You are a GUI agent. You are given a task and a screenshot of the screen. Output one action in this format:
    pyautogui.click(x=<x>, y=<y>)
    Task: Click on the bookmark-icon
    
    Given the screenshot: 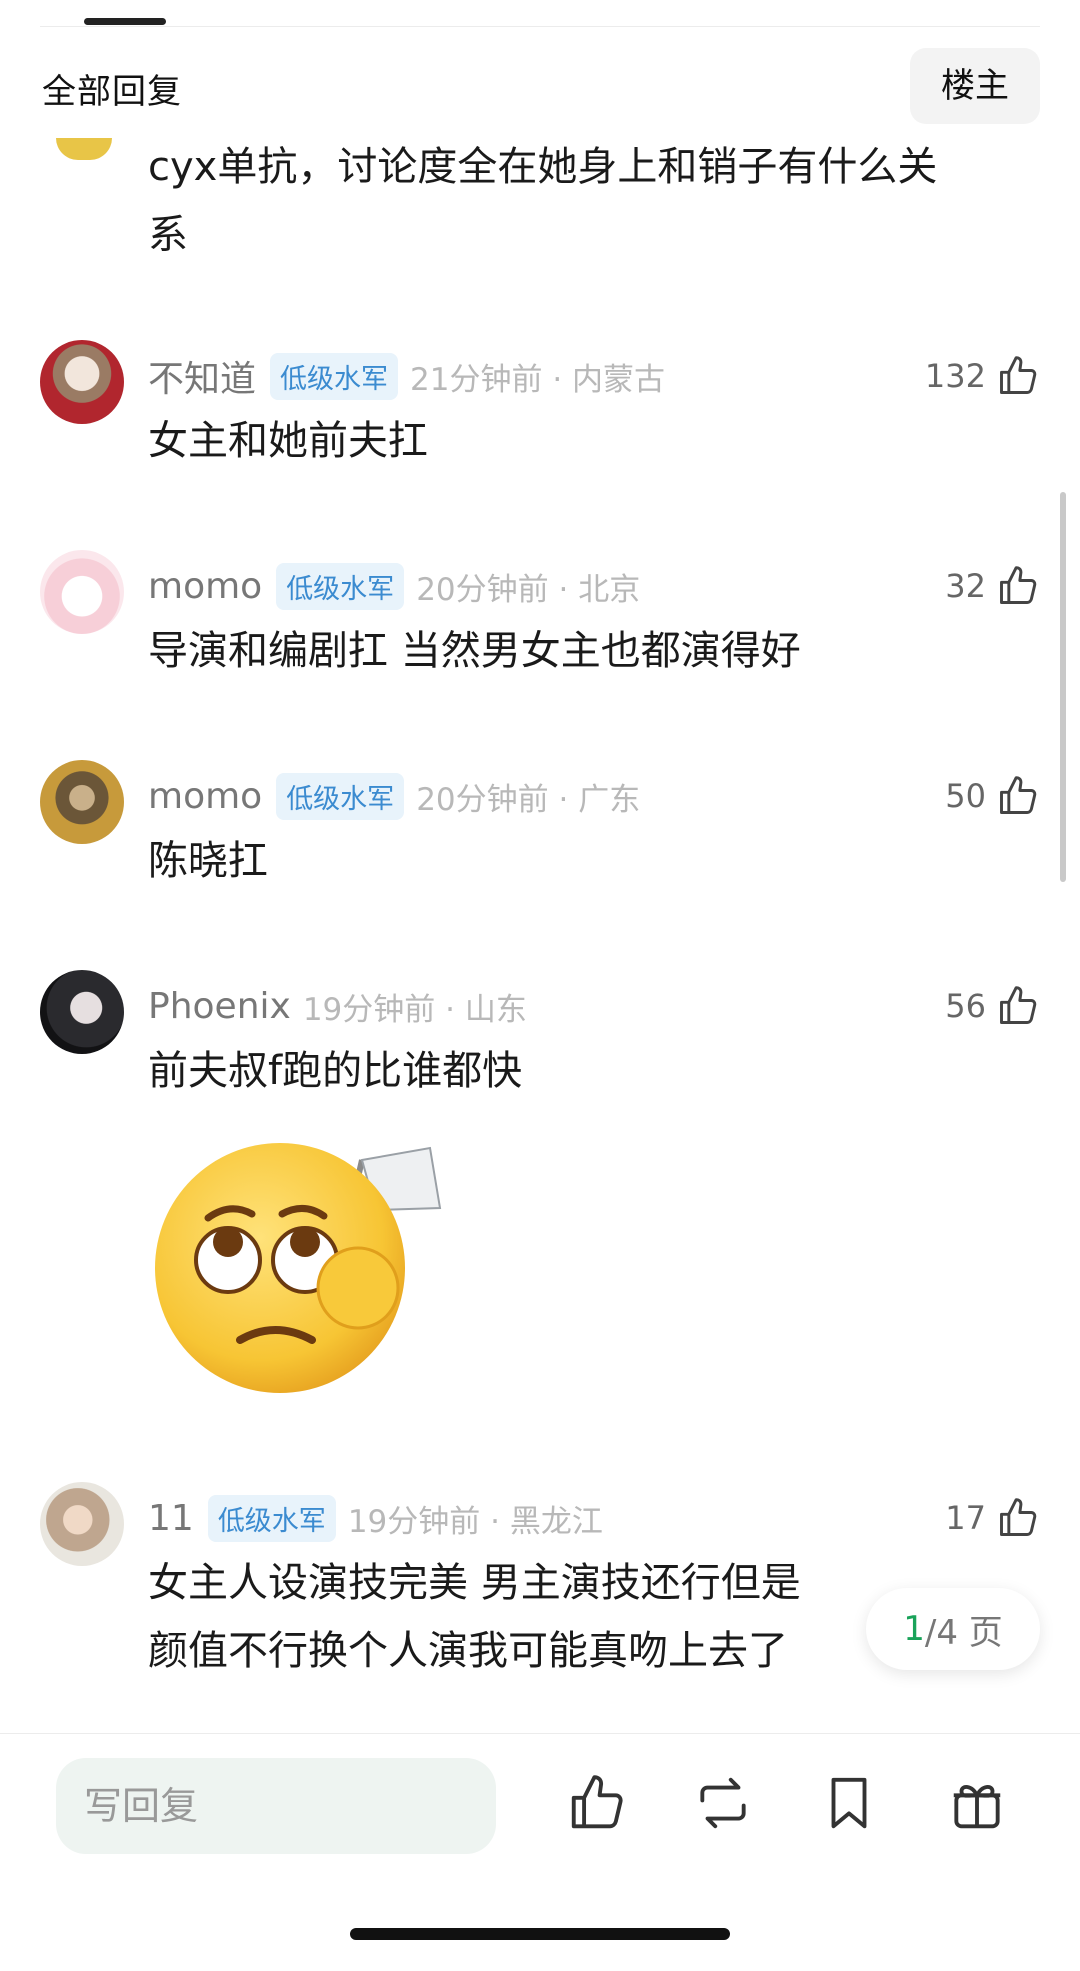 What is the action you would take?
    pyautogui.click(x=849, y=1803)
    